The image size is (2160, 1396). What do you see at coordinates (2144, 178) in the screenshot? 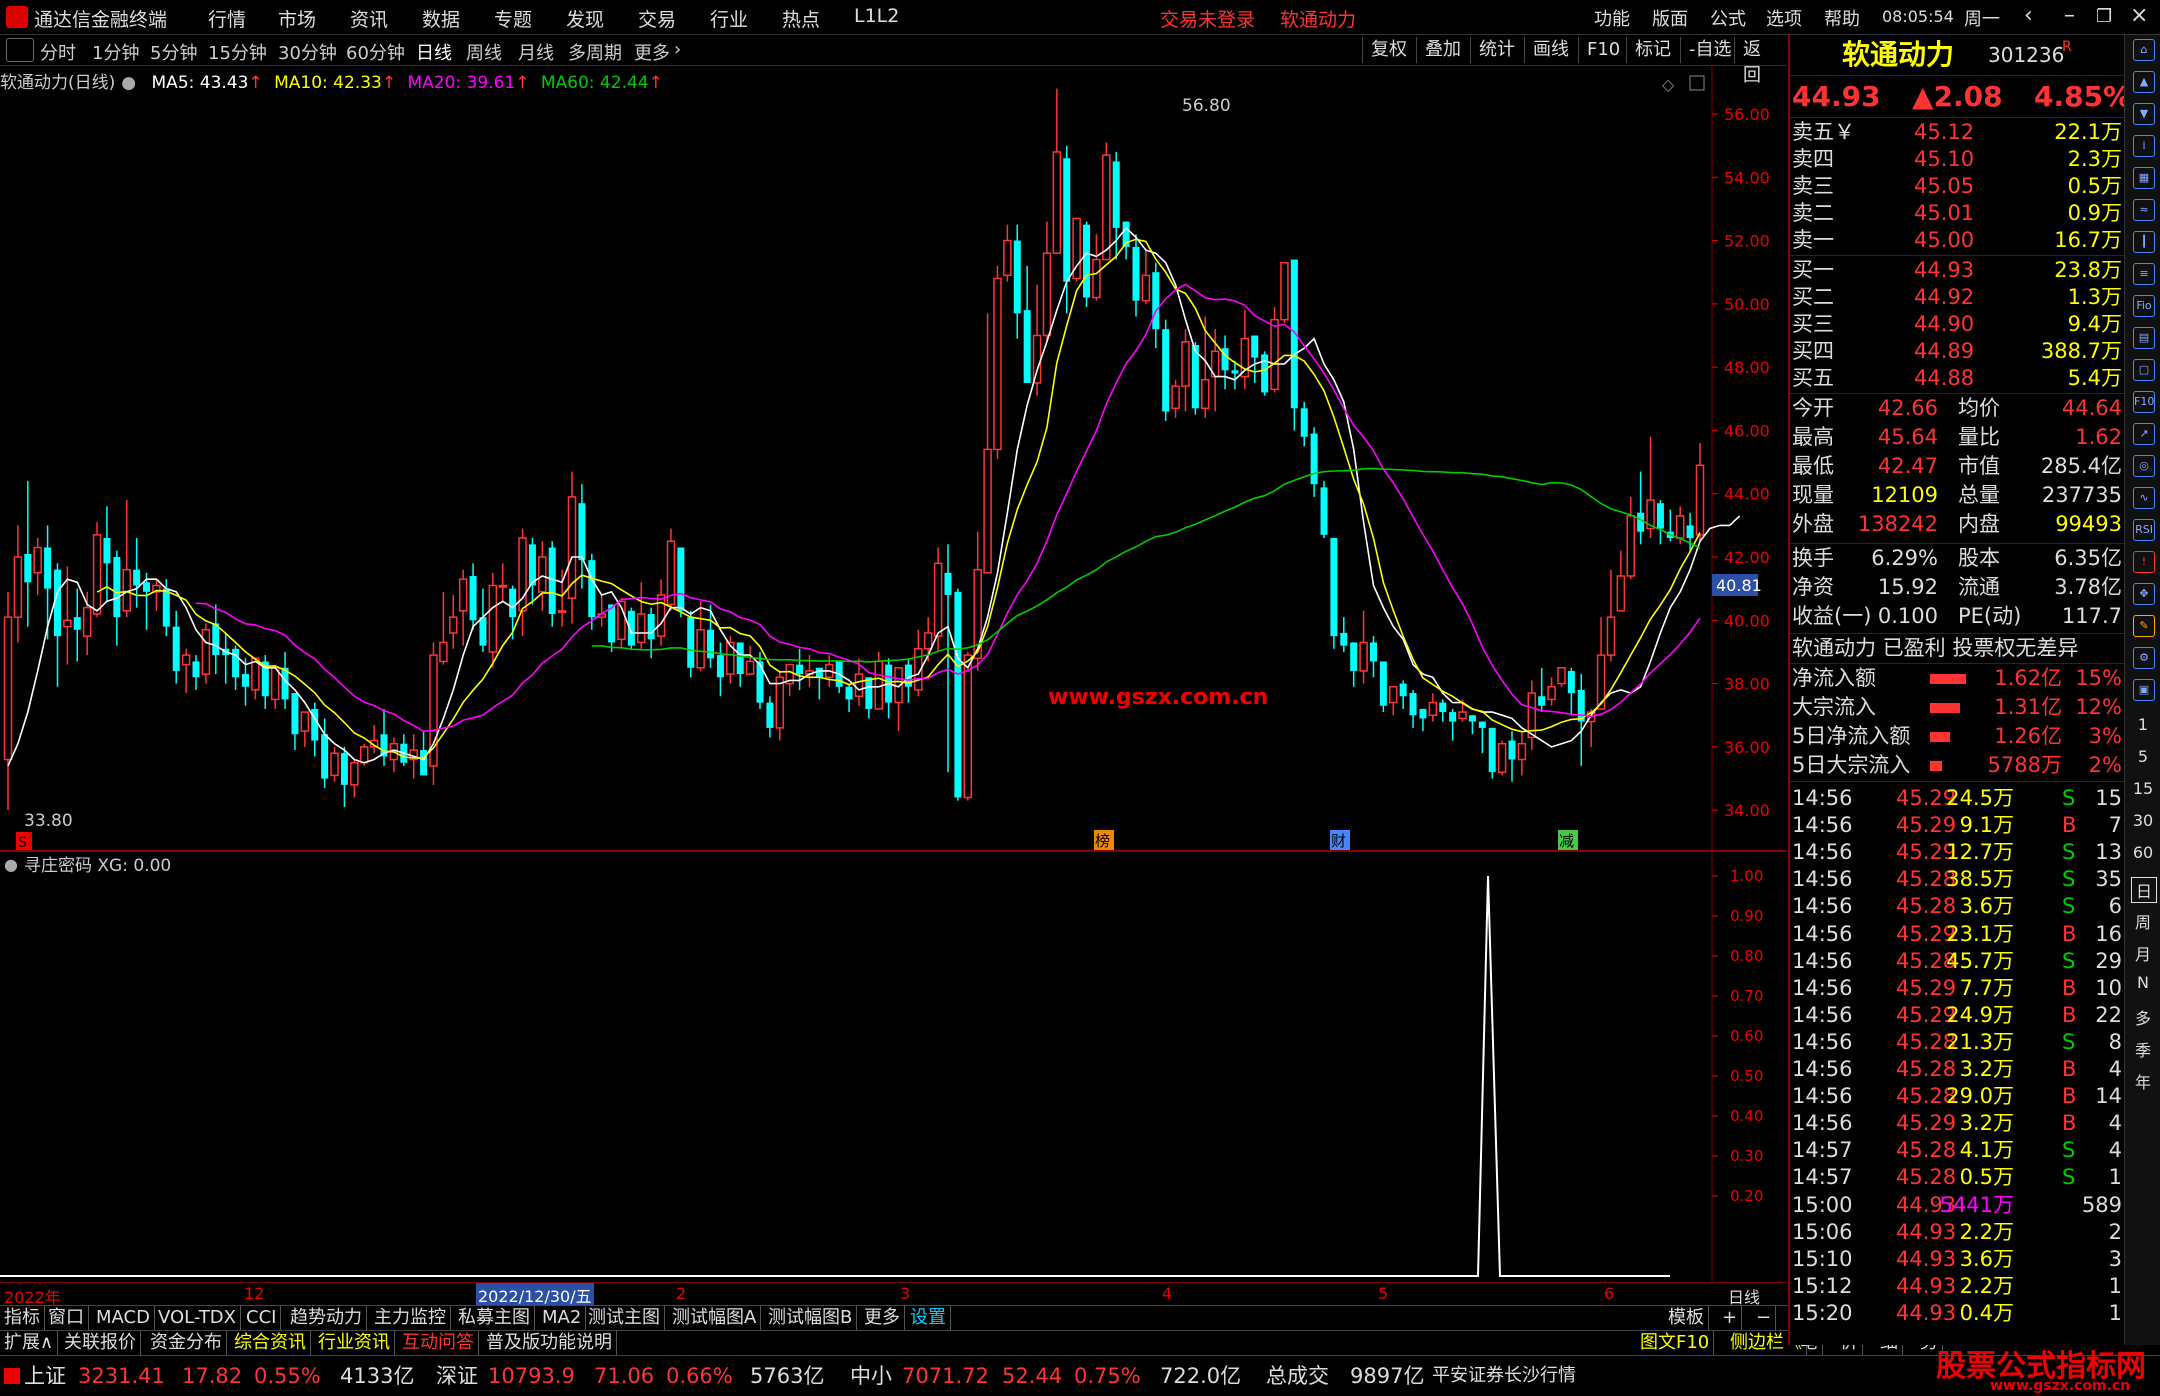
I see `grid-icon: ▦` at bounding box center [2144, 178].